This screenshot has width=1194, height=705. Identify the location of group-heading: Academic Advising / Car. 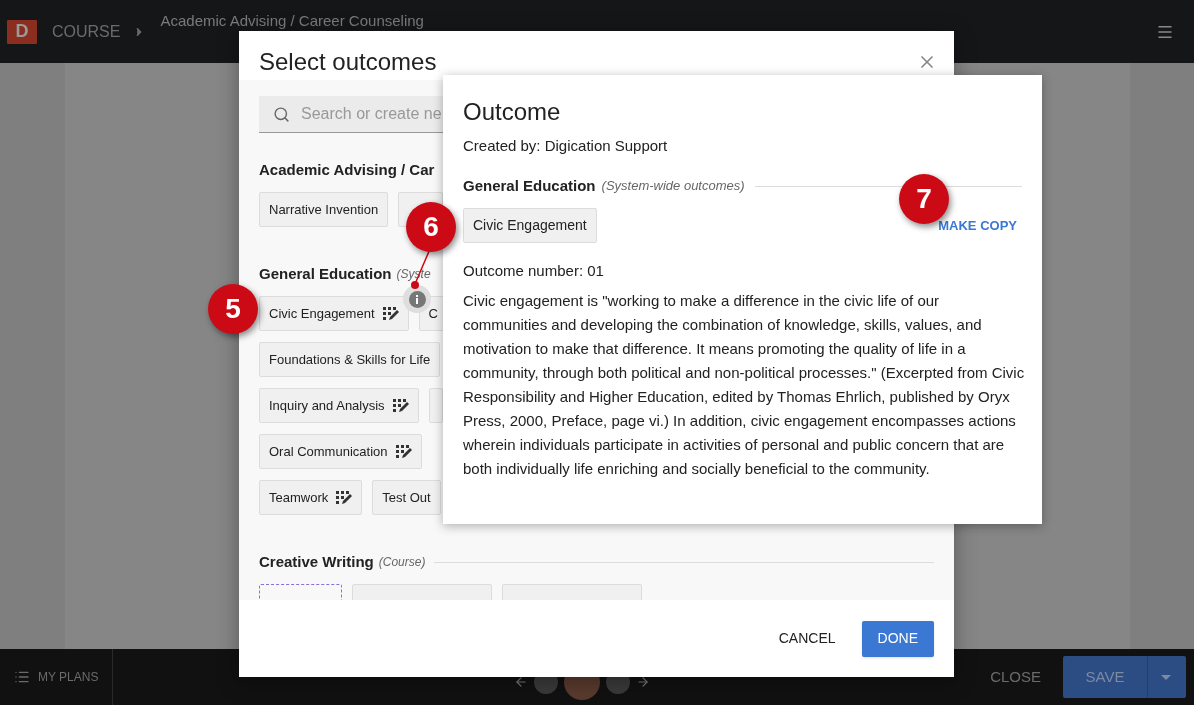
(347, 169).